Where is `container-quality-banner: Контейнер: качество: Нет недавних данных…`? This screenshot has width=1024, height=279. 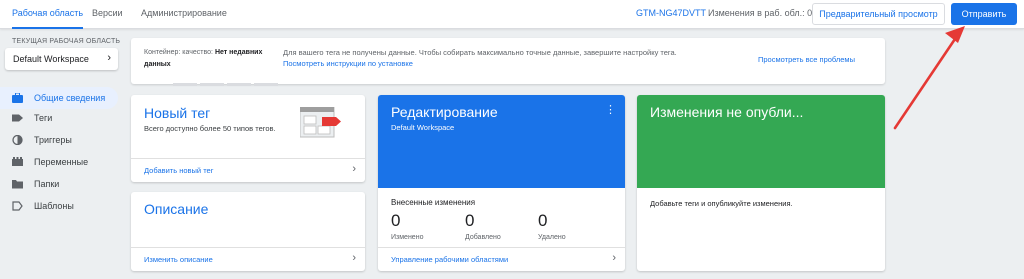
container-quality-banner: Контейнер: качество: Нет недавних данных… is located at coordinates (508, 62).